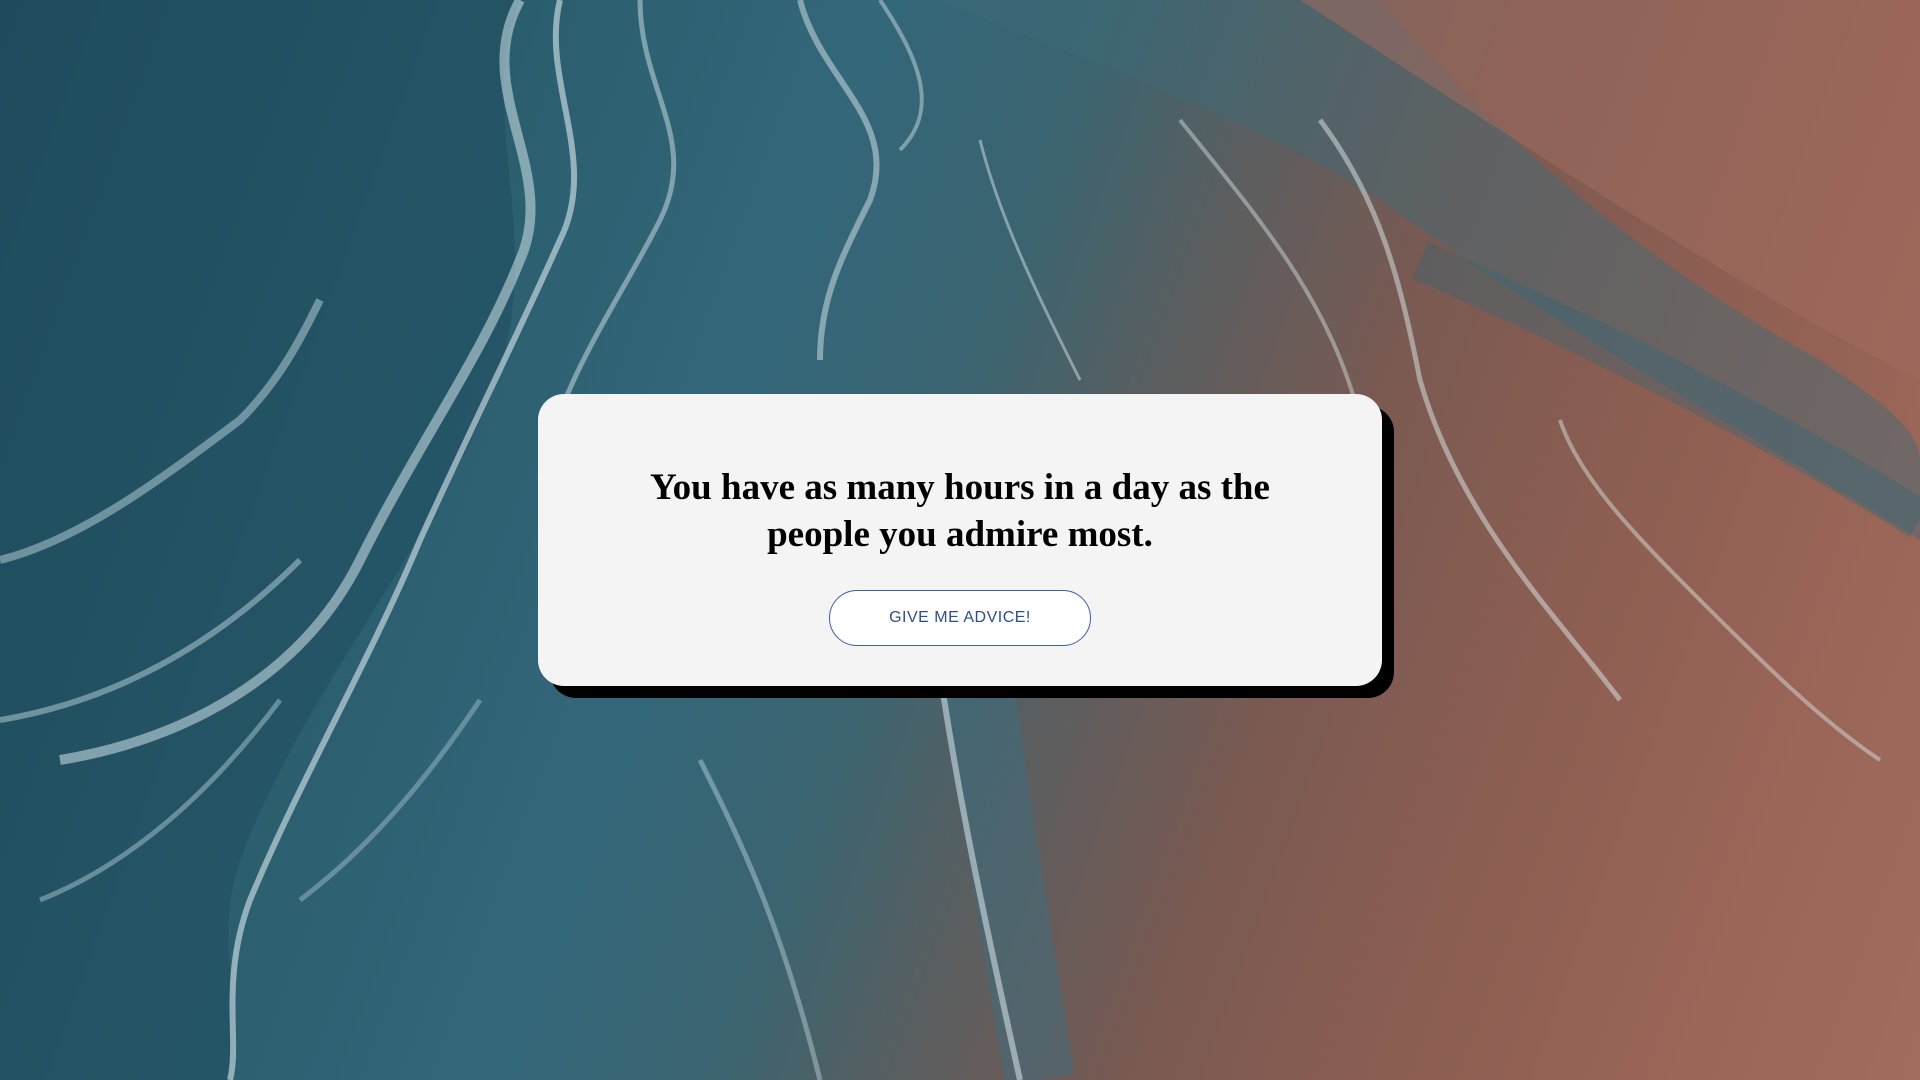 This screenshot has width=1920, height=1080. What do you see at coordinates (960, 618) in the screenshot?
I see `give-me-advice-button: GIVE ME ADVICE!` at bounding box center [960, 618].